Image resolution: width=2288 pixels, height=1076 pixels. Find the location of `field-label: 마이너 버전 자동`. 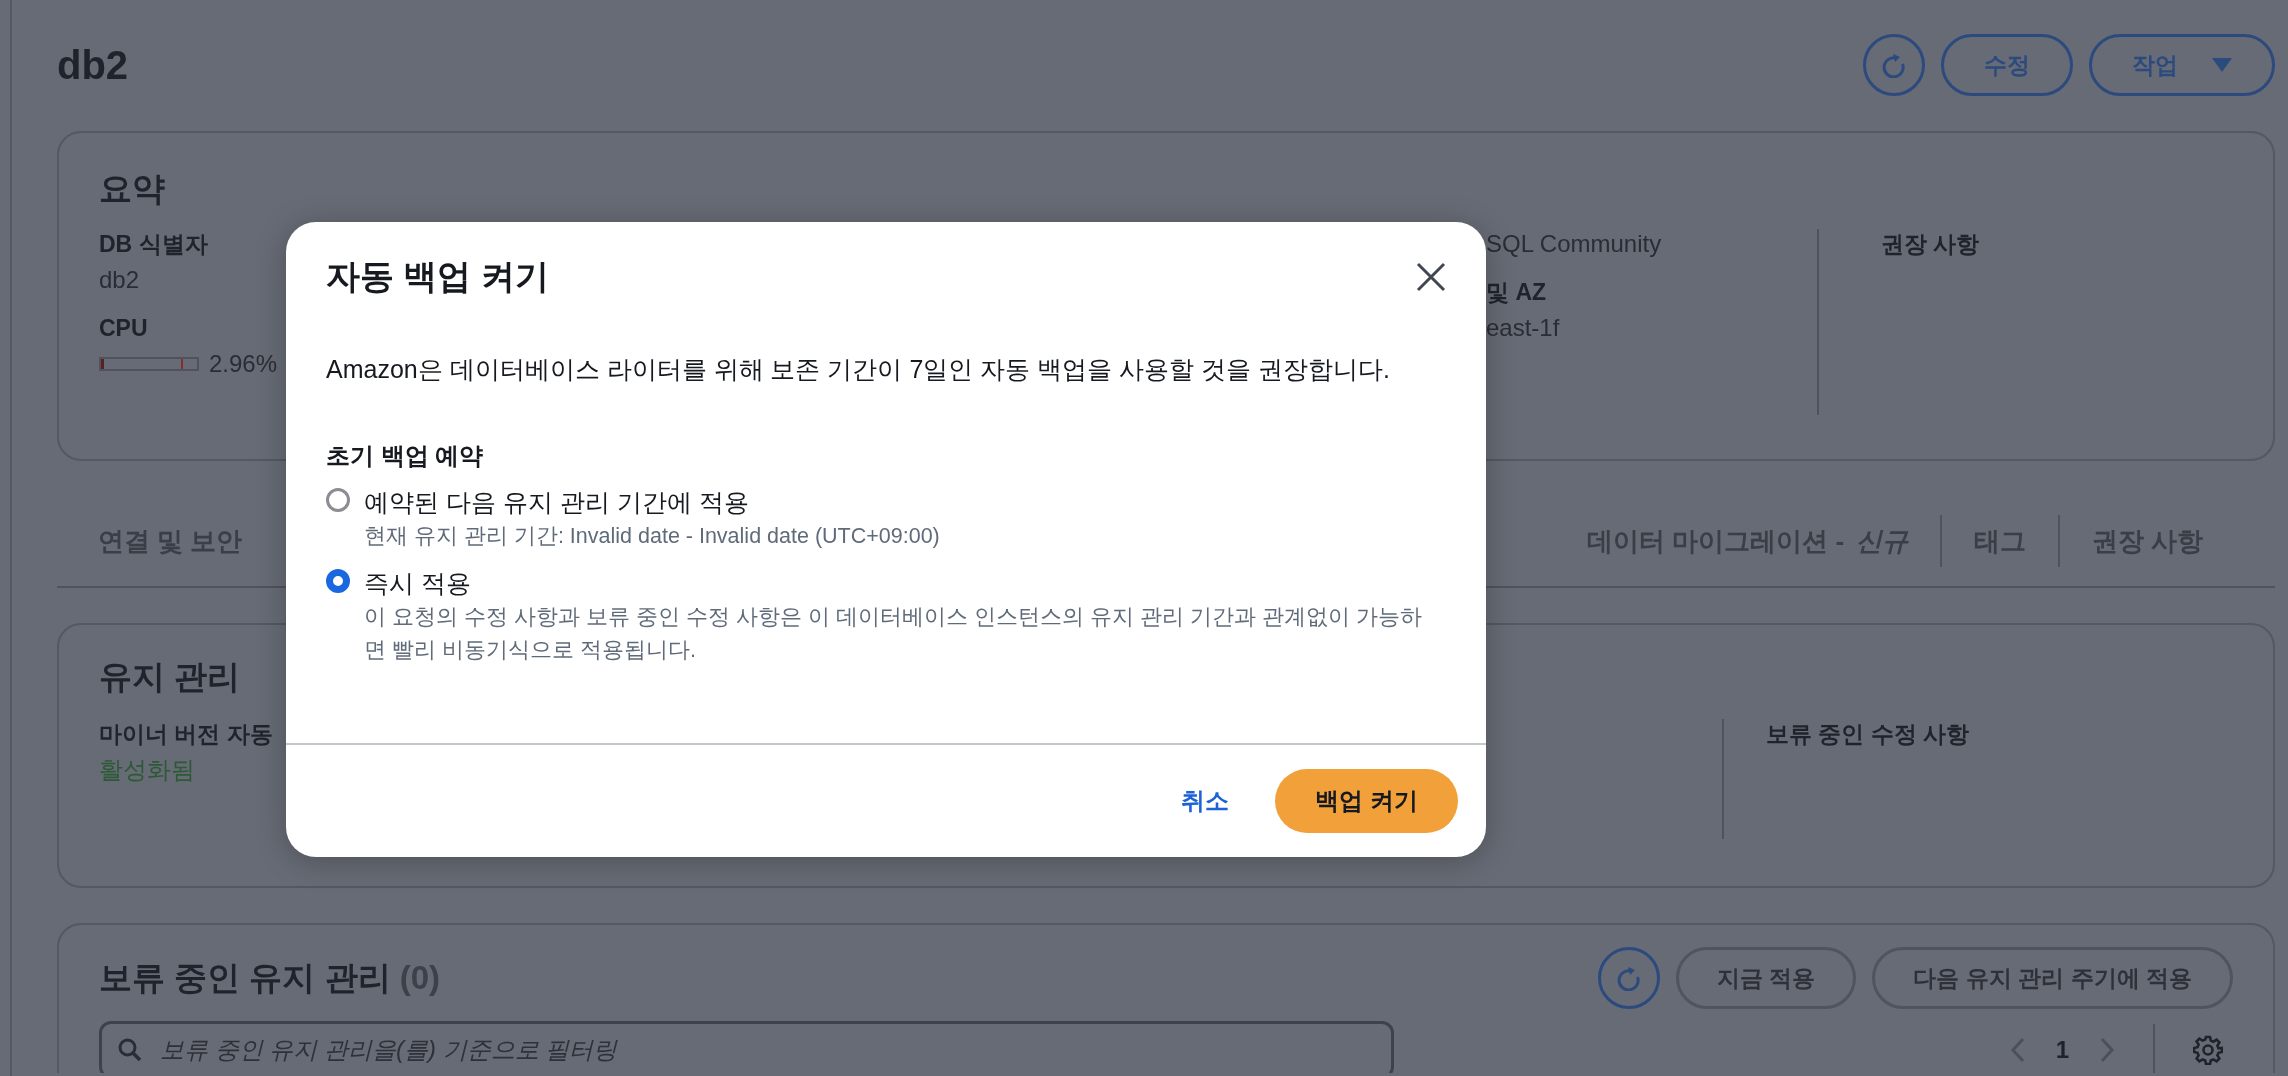

field-label: 마이너 버전 자동 is located at coordinates (186, 734).